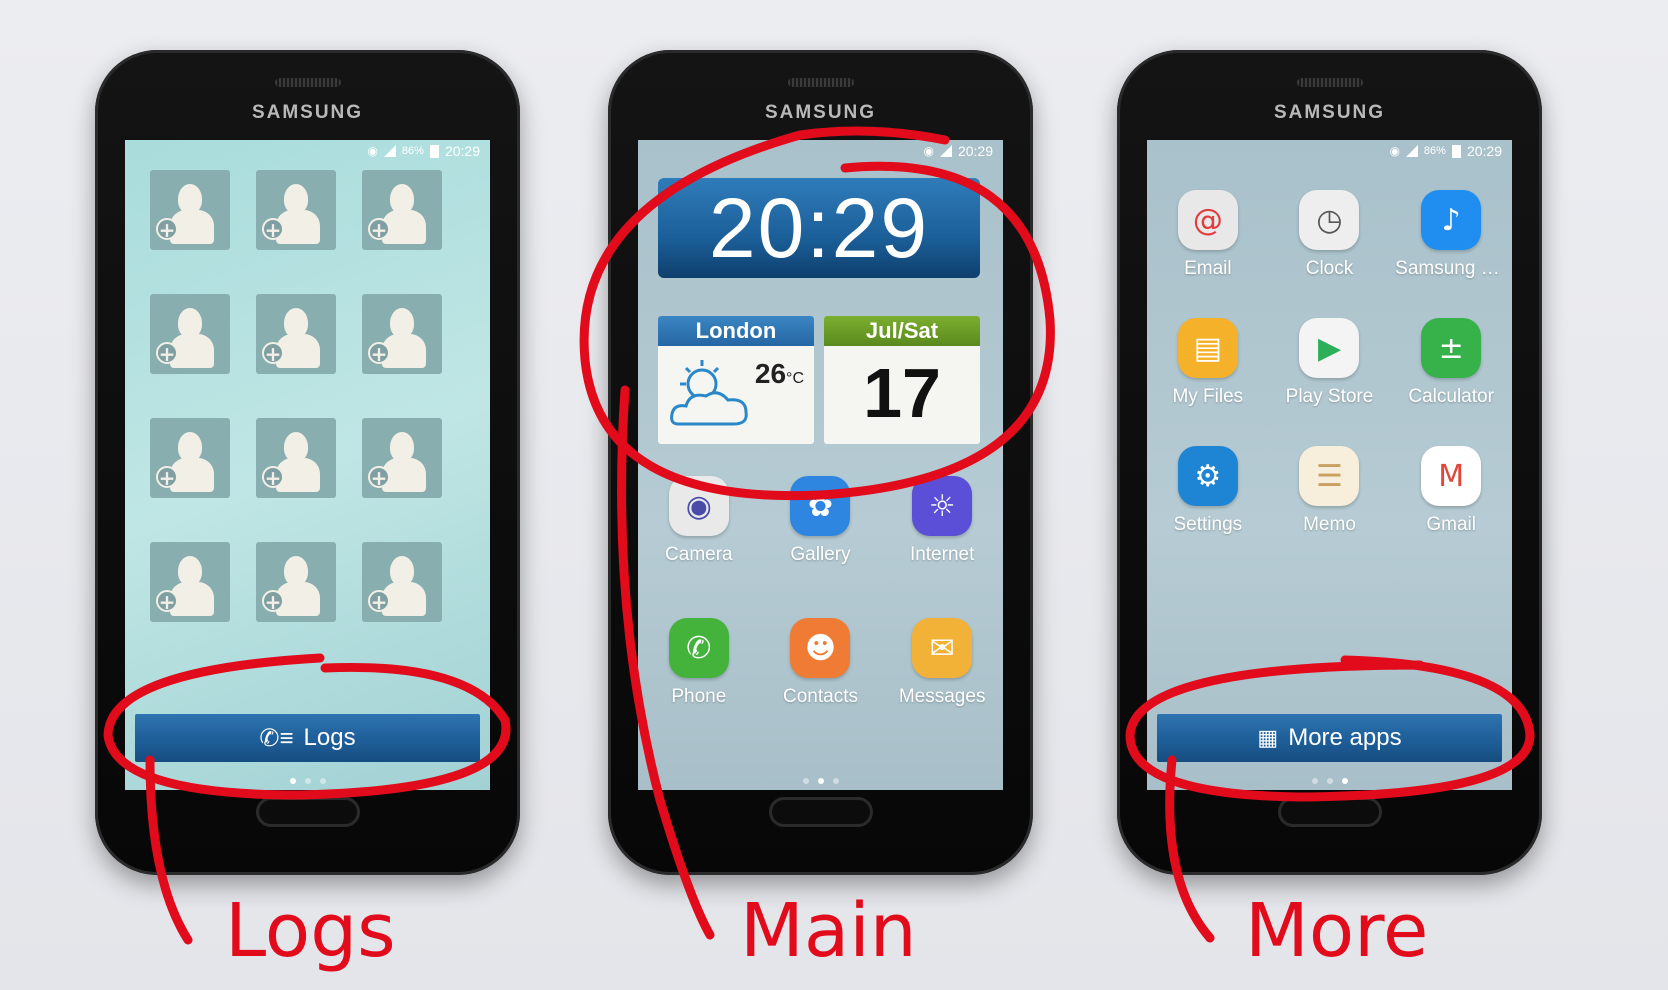  I want to click on clock-icon: ◷, so click(1329, 220).